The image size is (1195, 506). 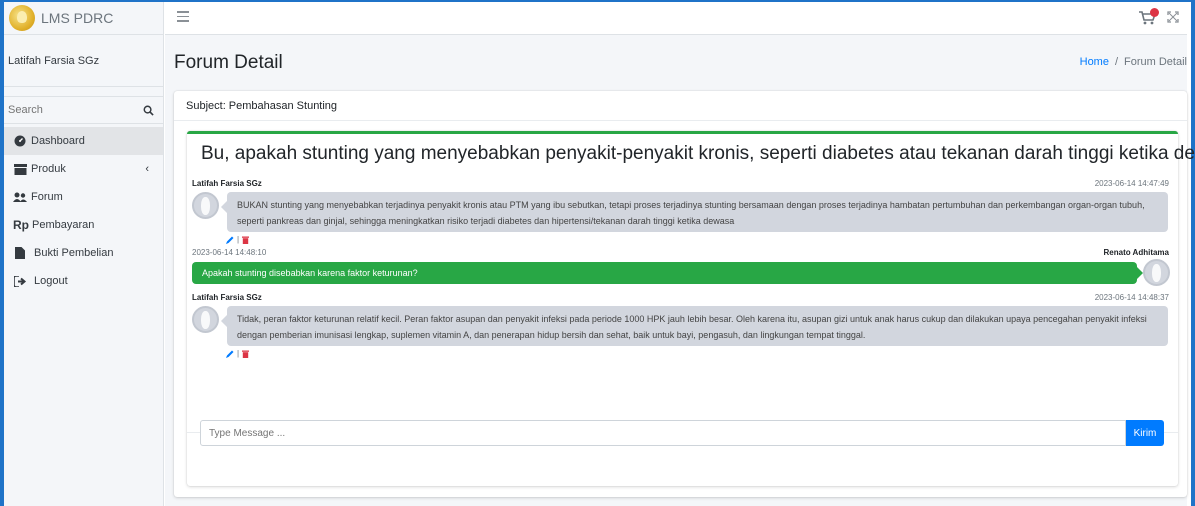 I want to click on sidebar-item-dashboard: Dashboard, so click(x=83, y=141).